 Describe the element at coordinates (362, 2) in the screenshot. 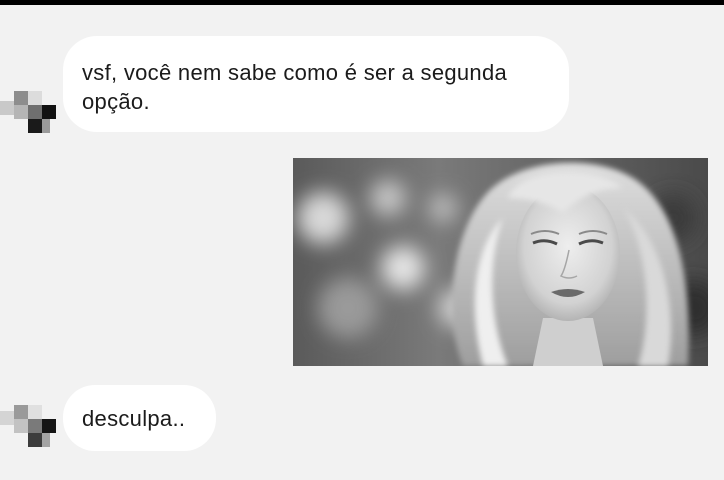

I see `status-top-bar` at that location.